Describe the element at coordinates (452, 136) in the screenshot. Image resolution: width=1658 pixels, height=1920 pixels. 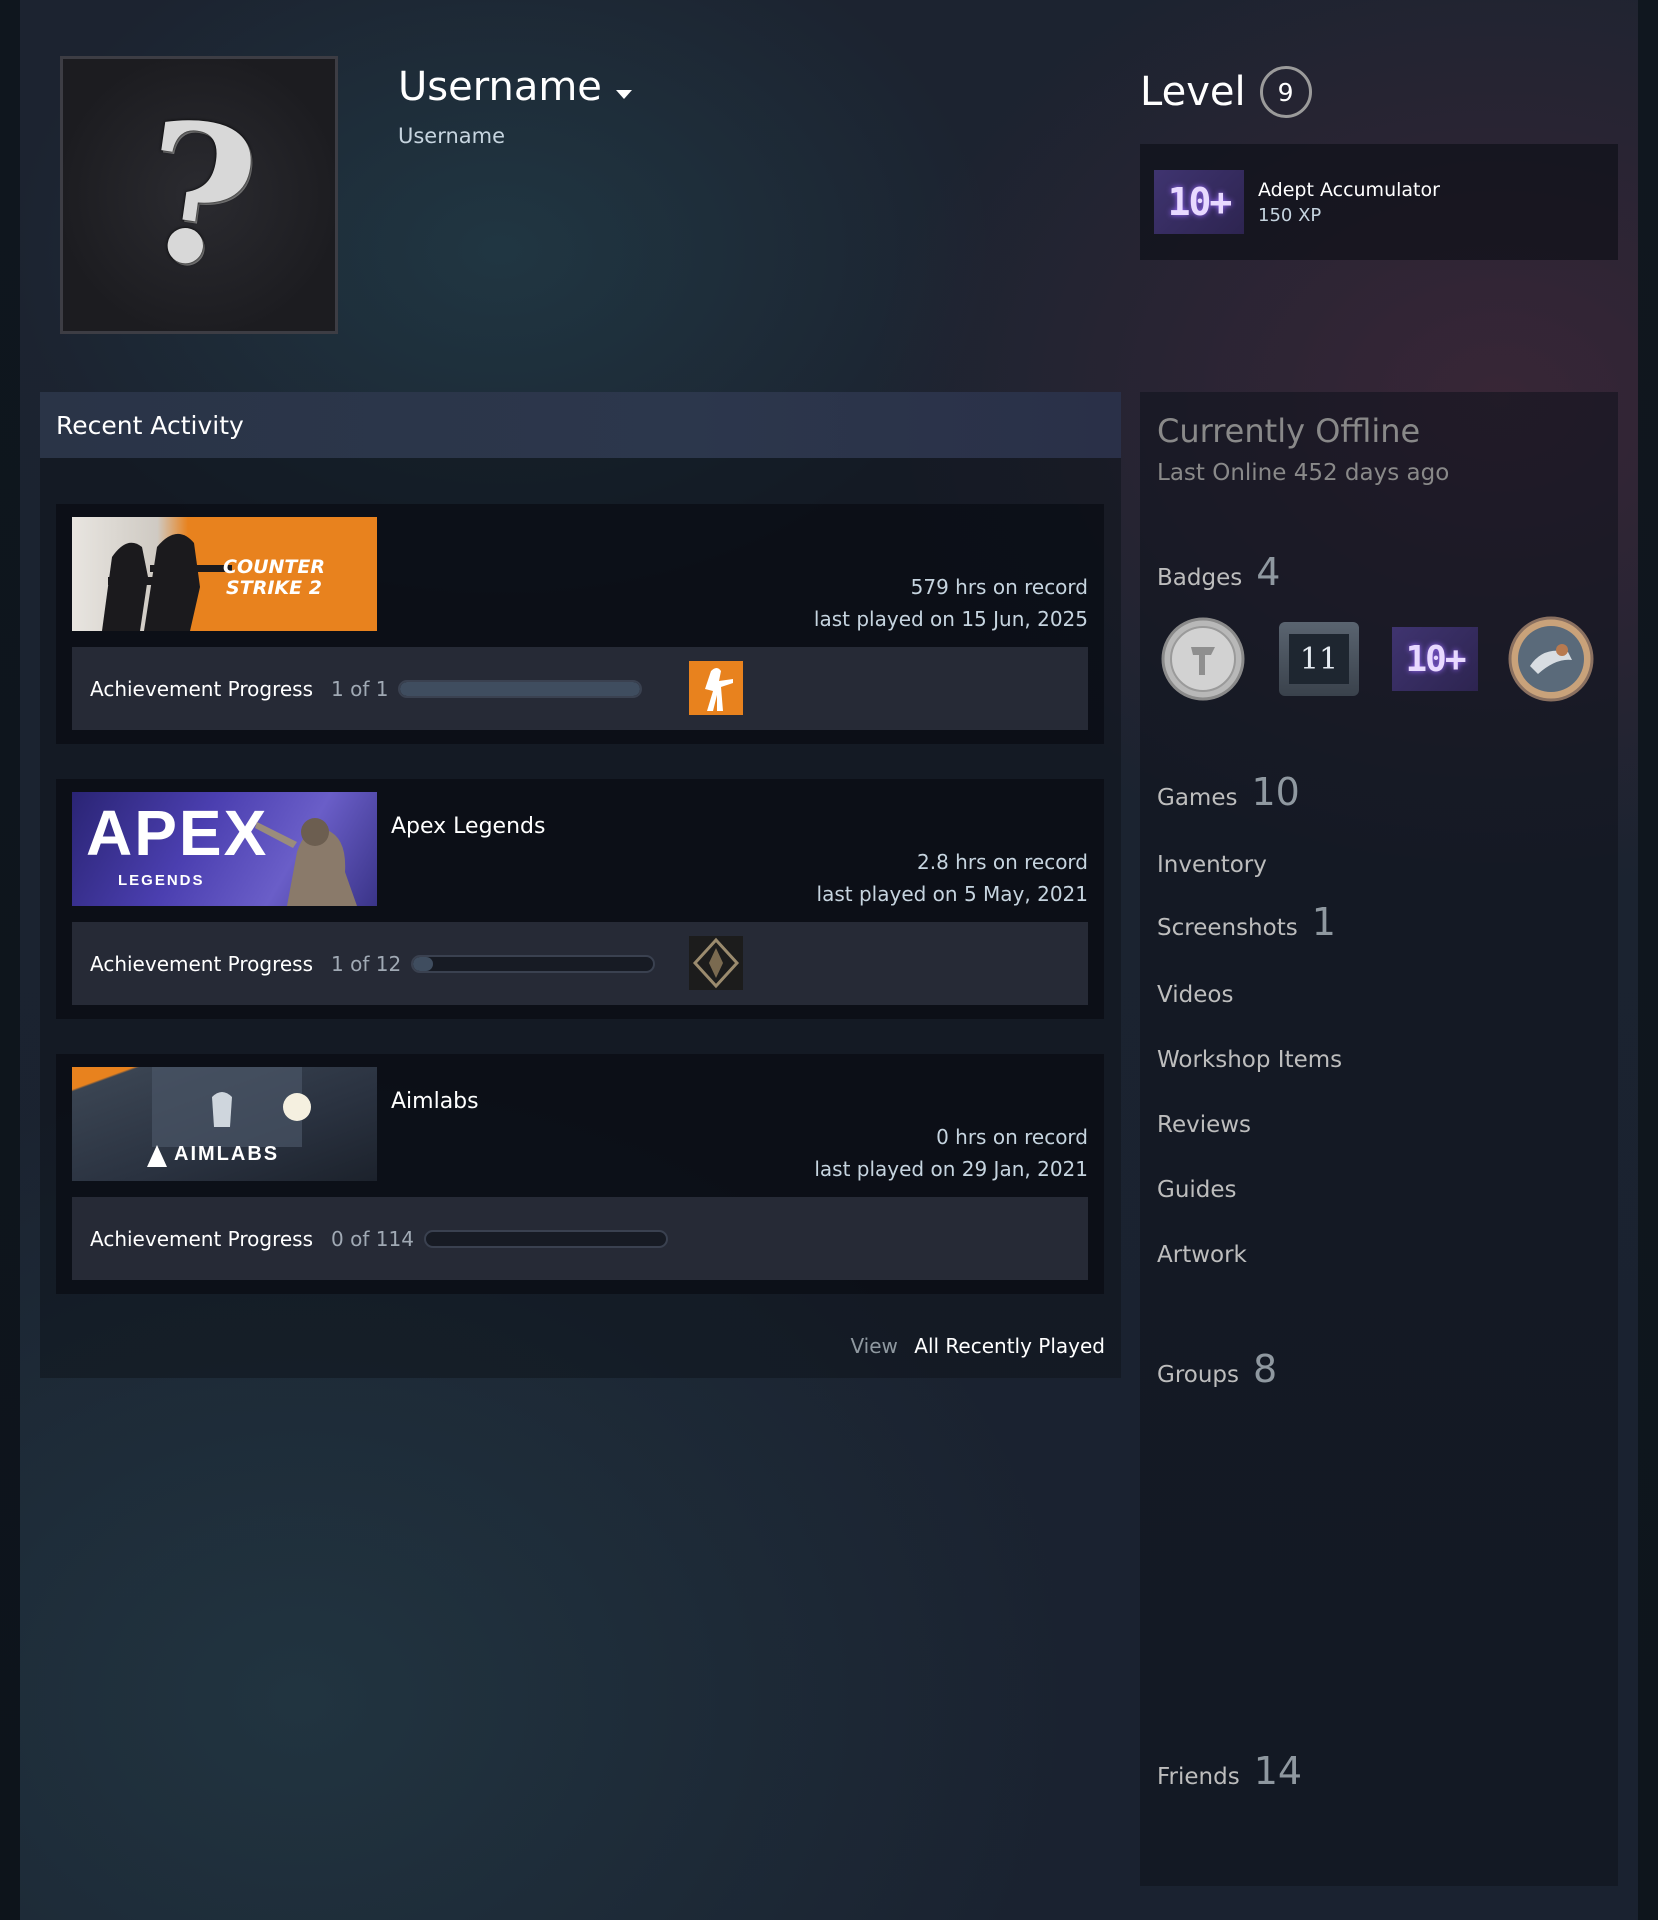
I see `real-name: Username` at that location.